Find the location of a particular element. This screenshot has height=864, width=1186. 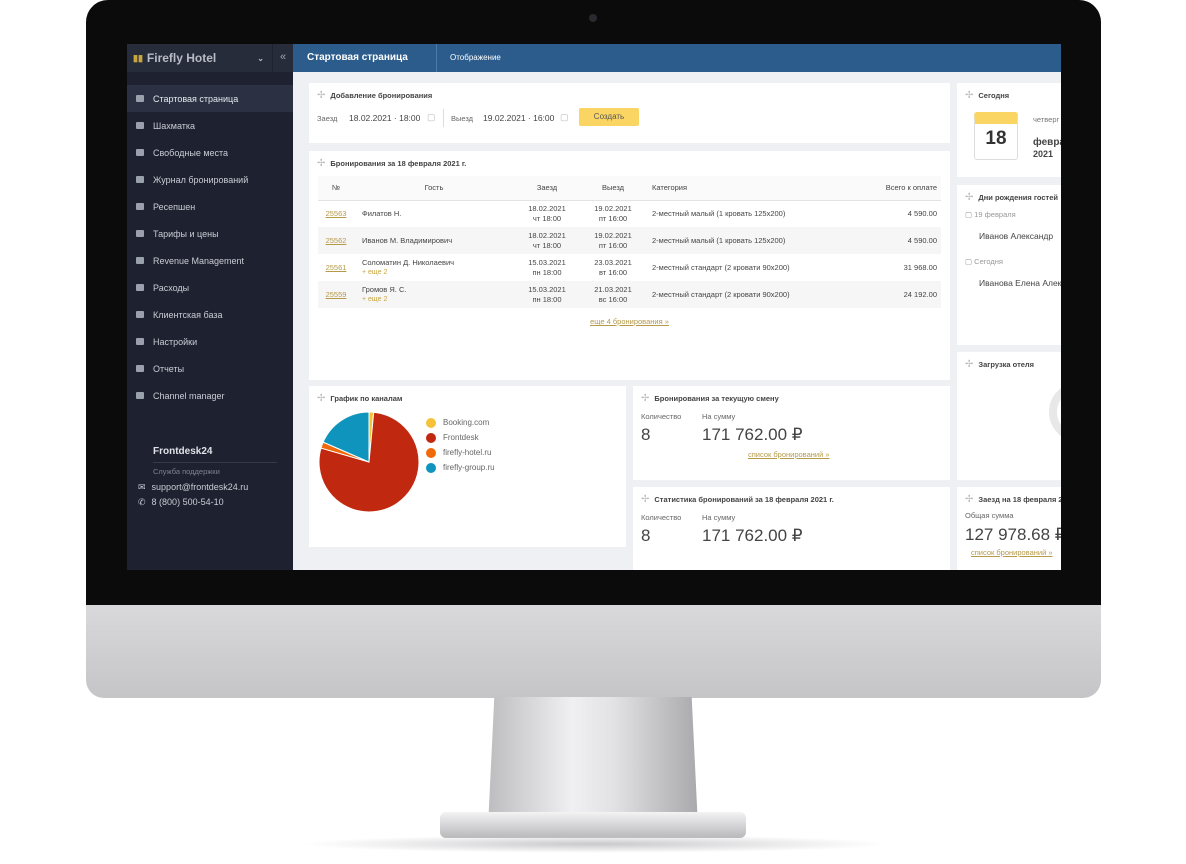

sidebar-item: Настройки is located at coordinates (210, 341).